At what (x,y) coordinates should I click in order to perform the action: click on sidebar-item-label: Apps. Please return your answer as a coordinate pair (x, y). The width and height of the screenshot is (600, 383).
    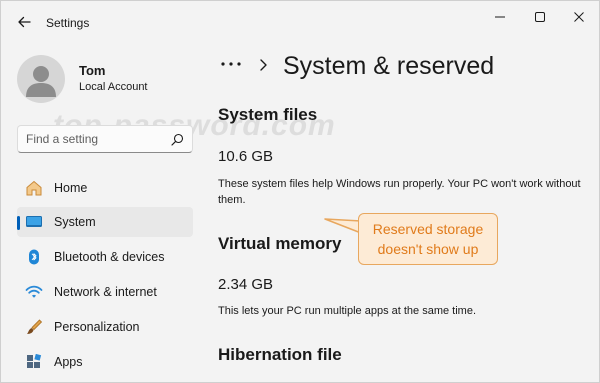
    Looking at the image, I should click on (68, 362).